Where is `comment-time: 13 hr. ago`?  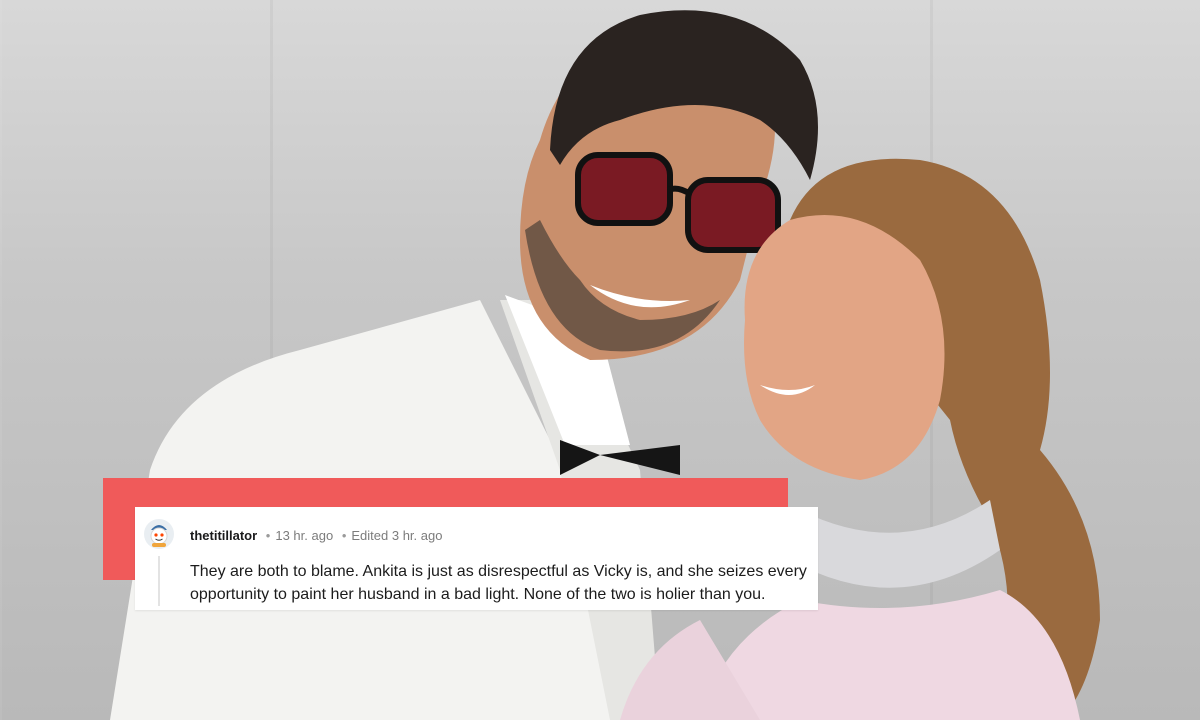
comment-time: 13 hr. ago is located at coordinates (304, 535).